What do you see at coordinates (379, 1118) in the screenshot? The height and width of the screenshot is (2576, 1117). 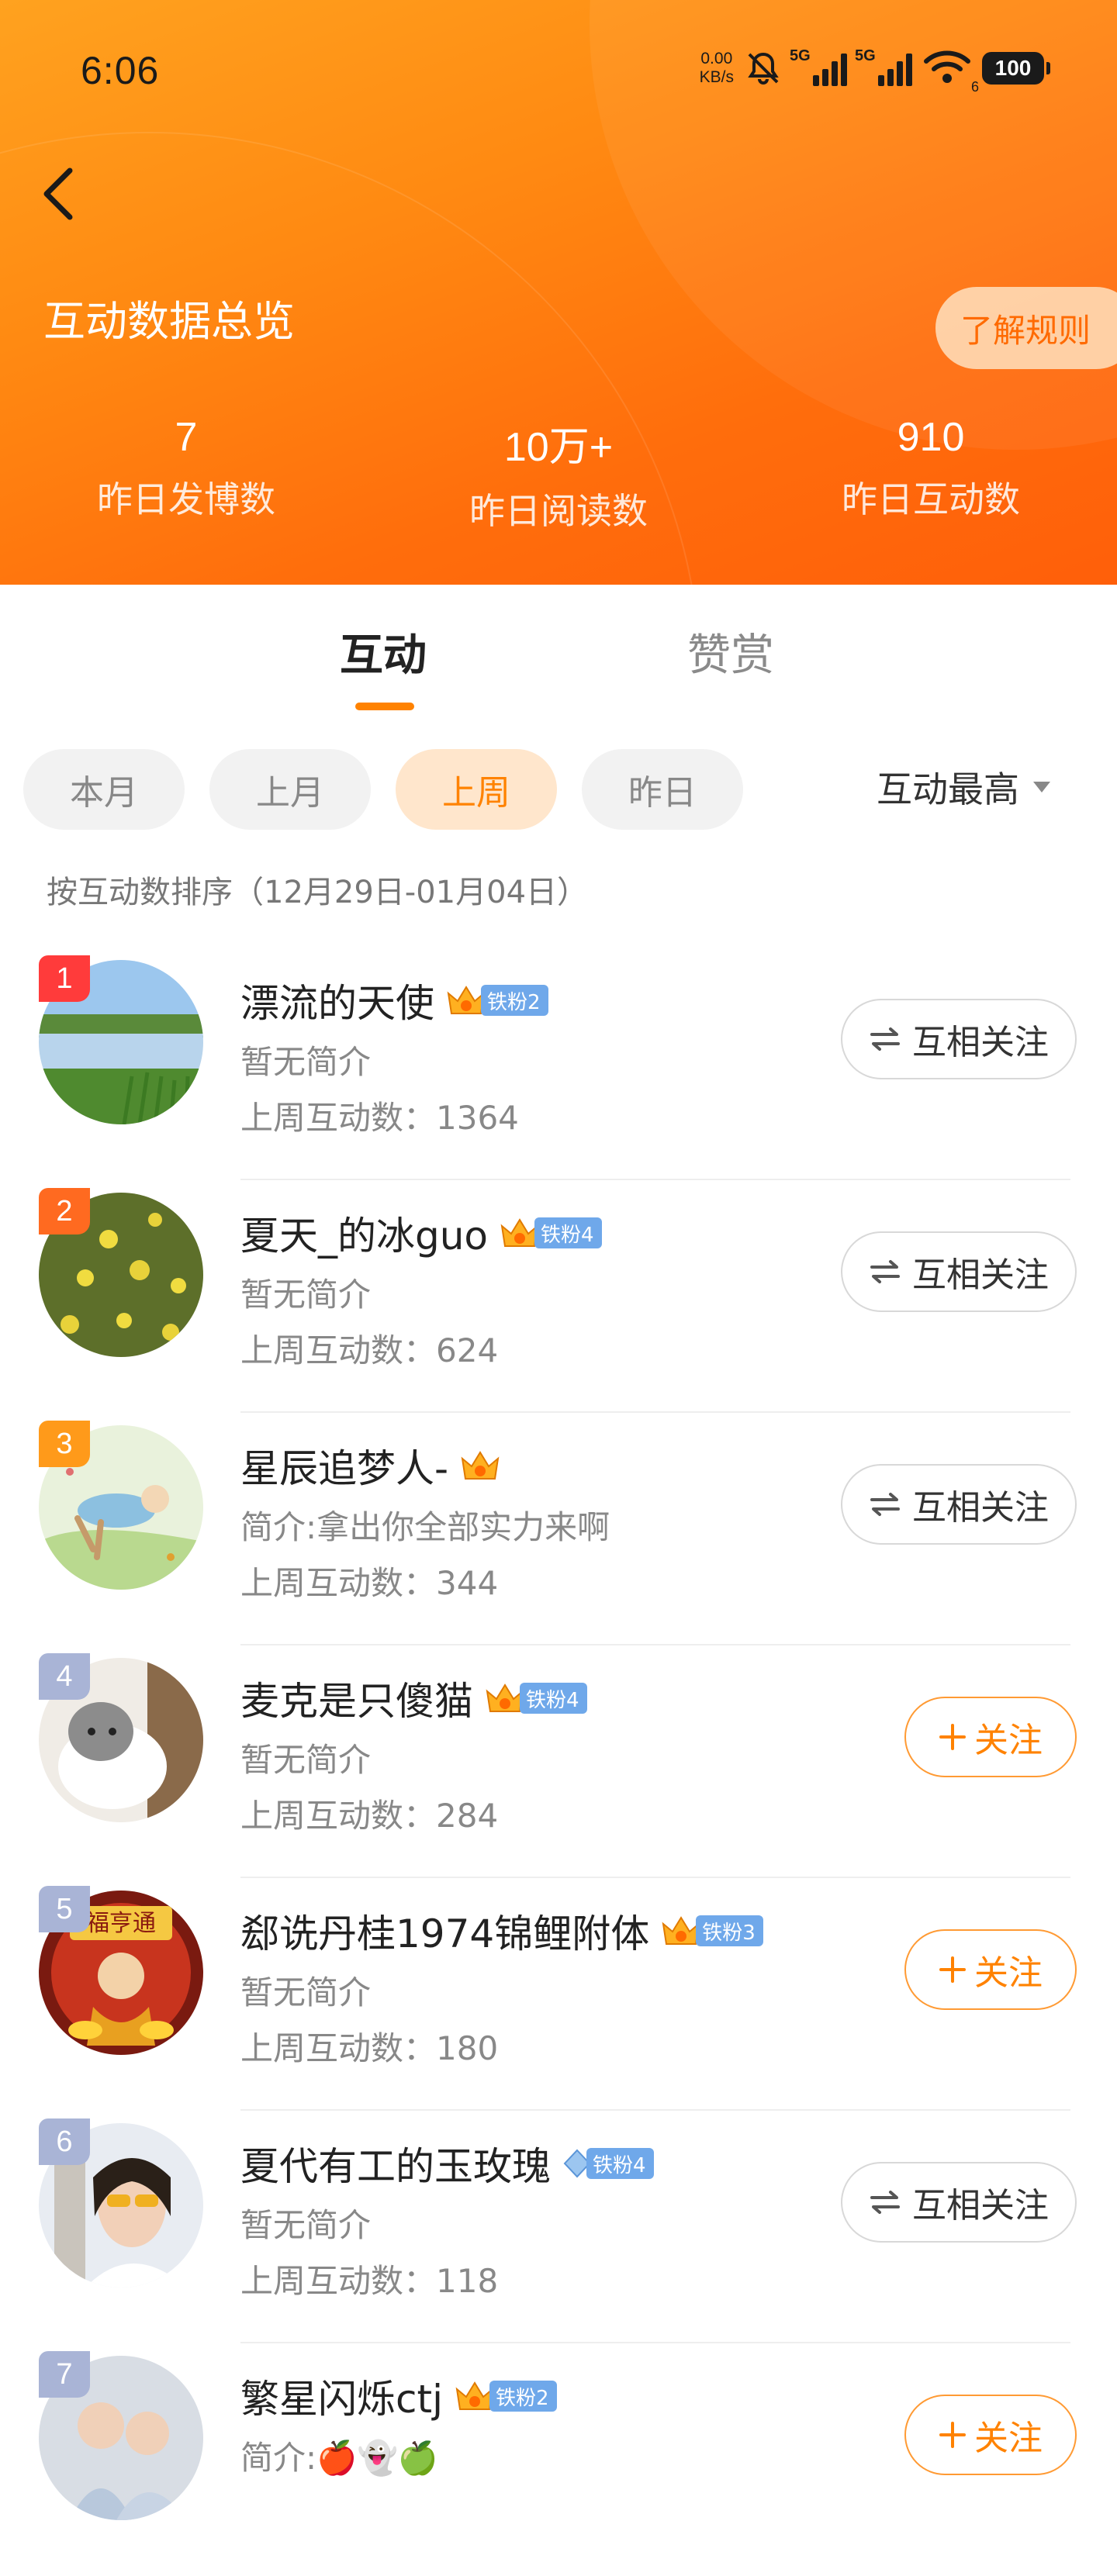 I see `interaction-count: 上周互动数：1364` at bounding box center [379, 1118].